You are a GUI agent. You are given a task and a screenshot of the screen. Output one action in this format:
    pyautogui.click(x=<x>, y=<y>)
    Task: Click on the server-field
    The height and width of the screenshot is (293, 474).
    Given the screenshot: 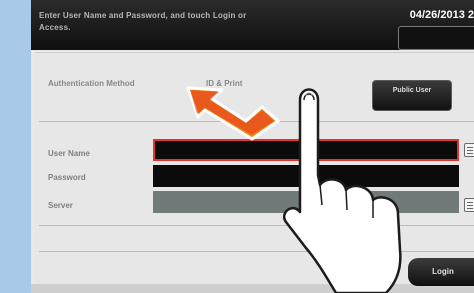 What is the action you would take?
    pyautogui.click(x=306, y=202)
    